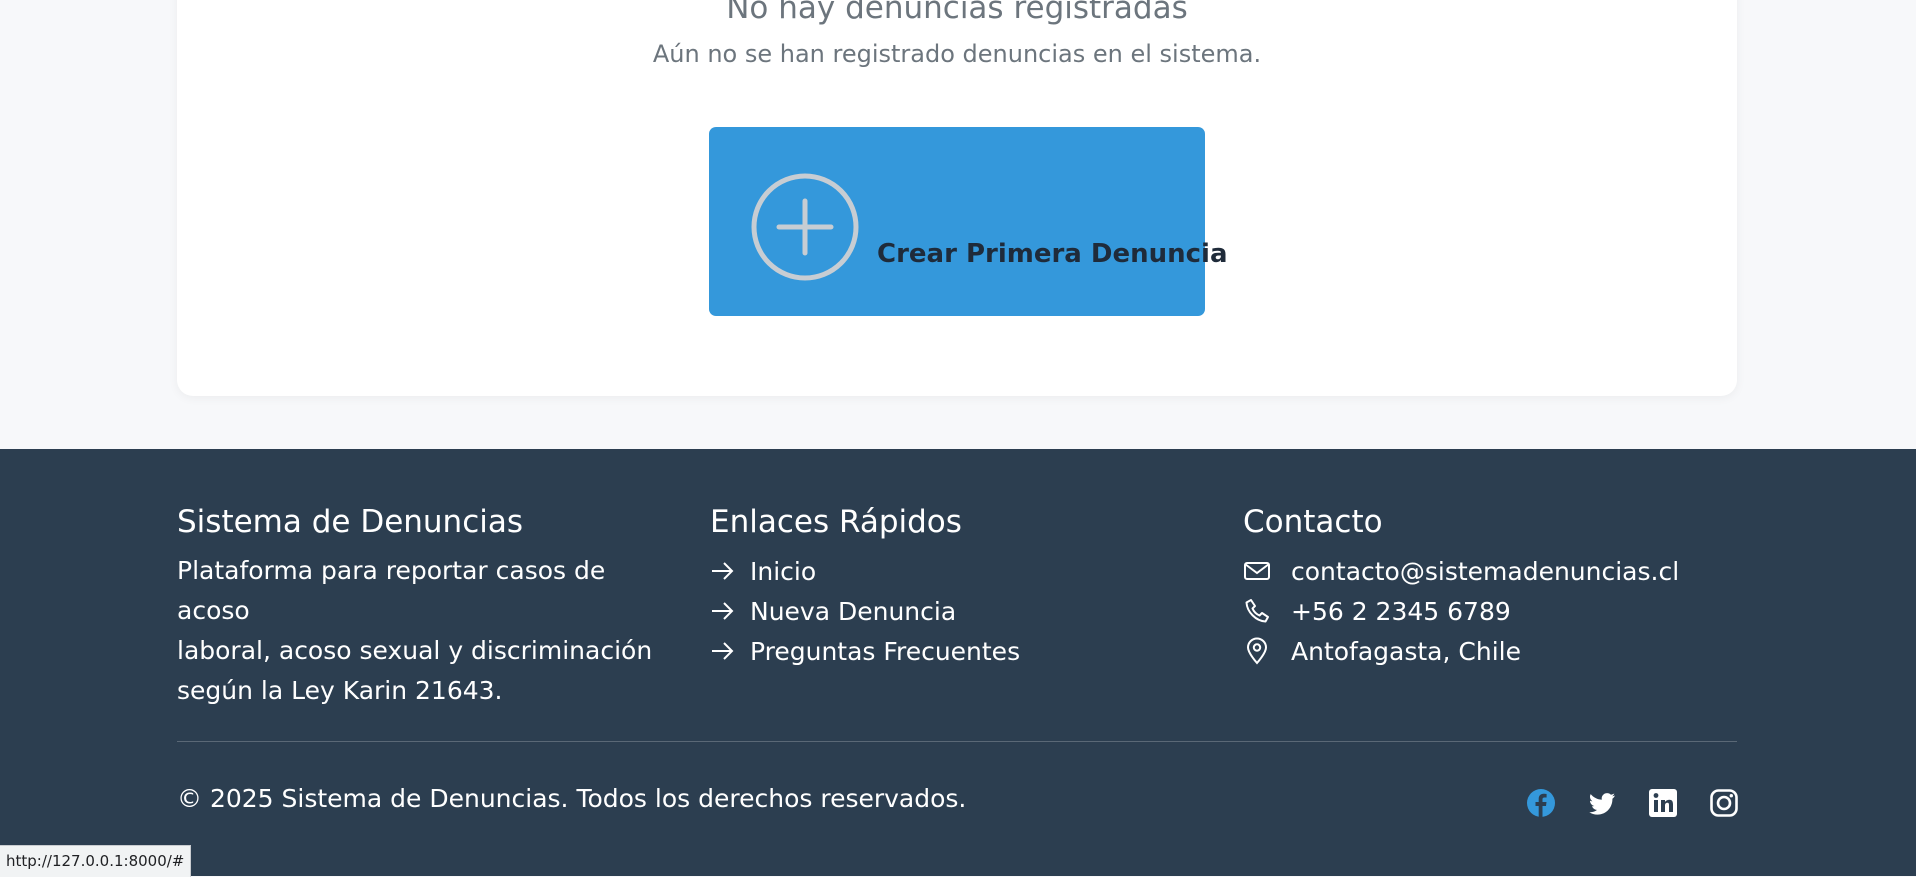 This screenshot has height=877, width=1916. Describe the element at coordinates (350, 522) in the screenshot. I see `footer-about-heading: Sistema de Denuncias` at that location.